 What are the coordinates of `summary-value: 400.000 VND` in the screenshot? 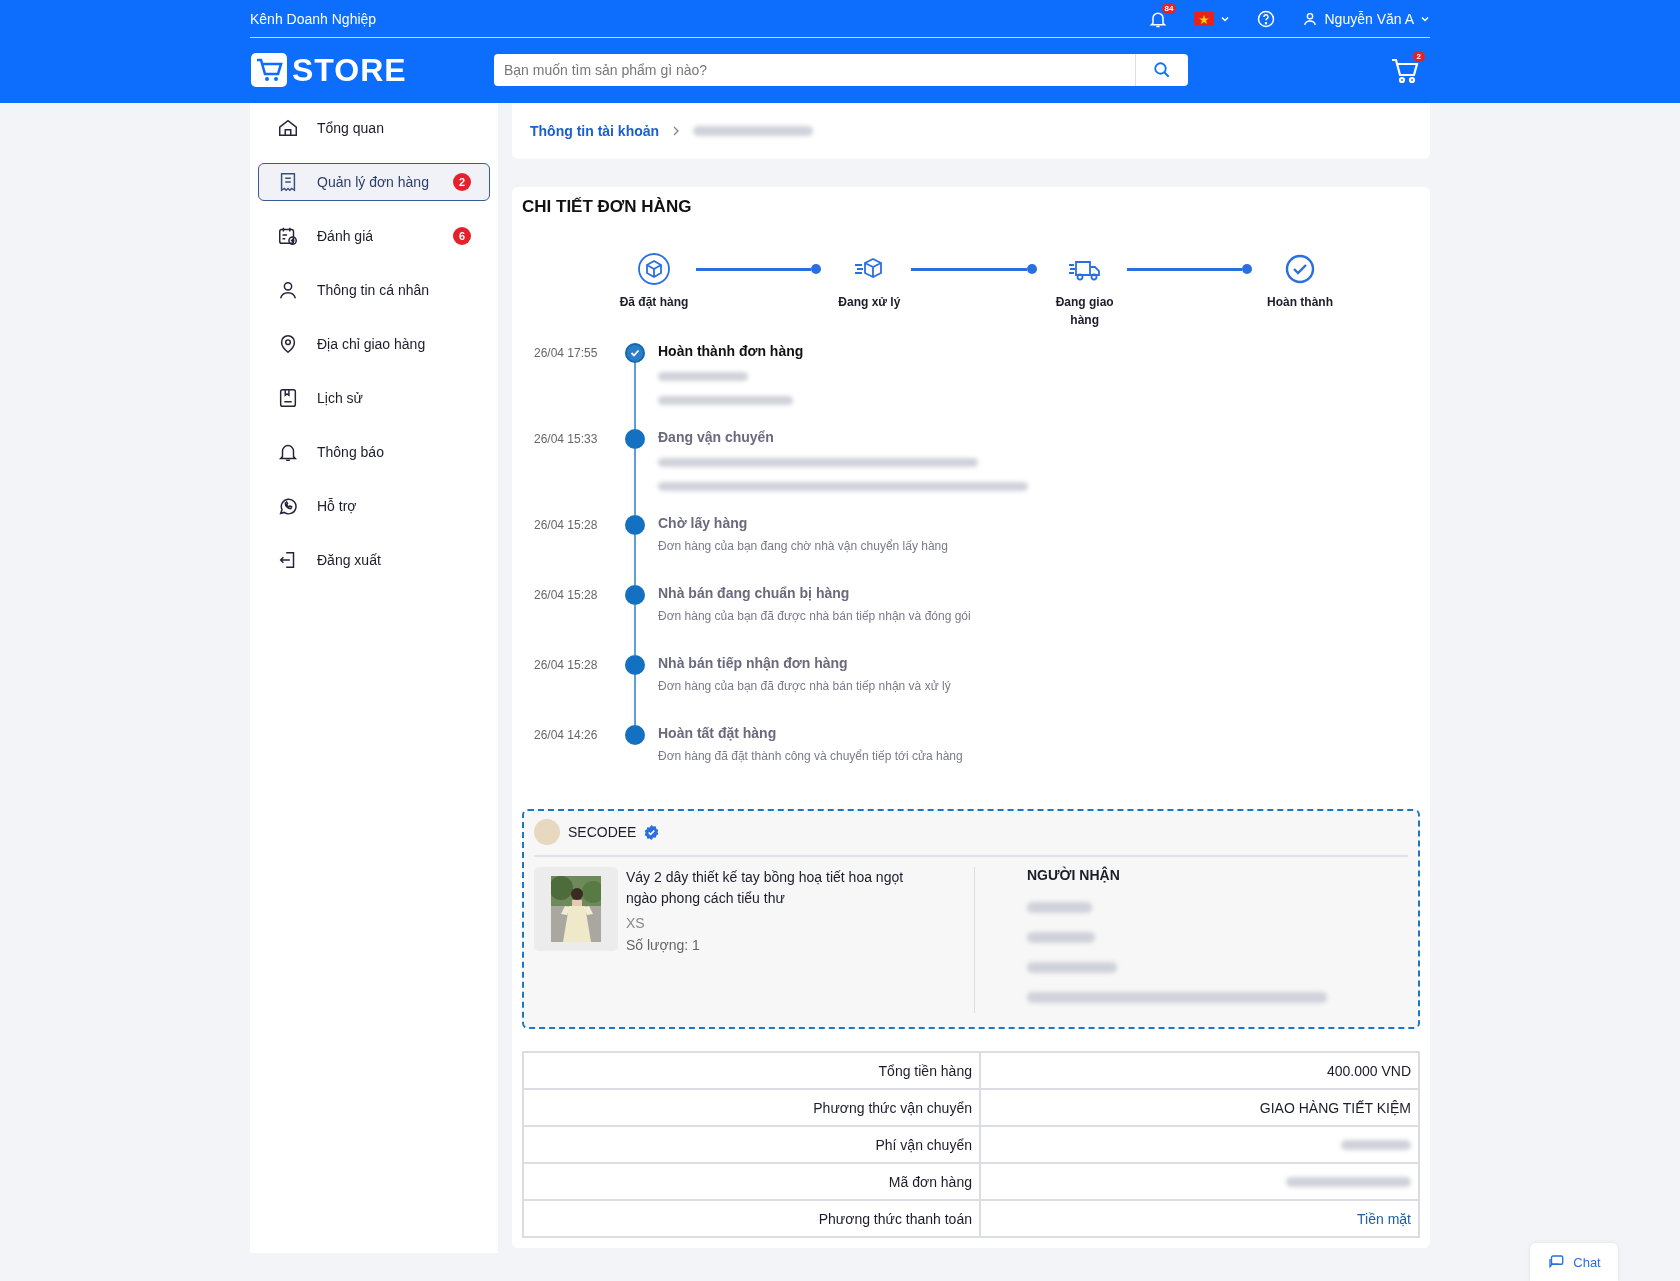 It's located at (1368, 1070).